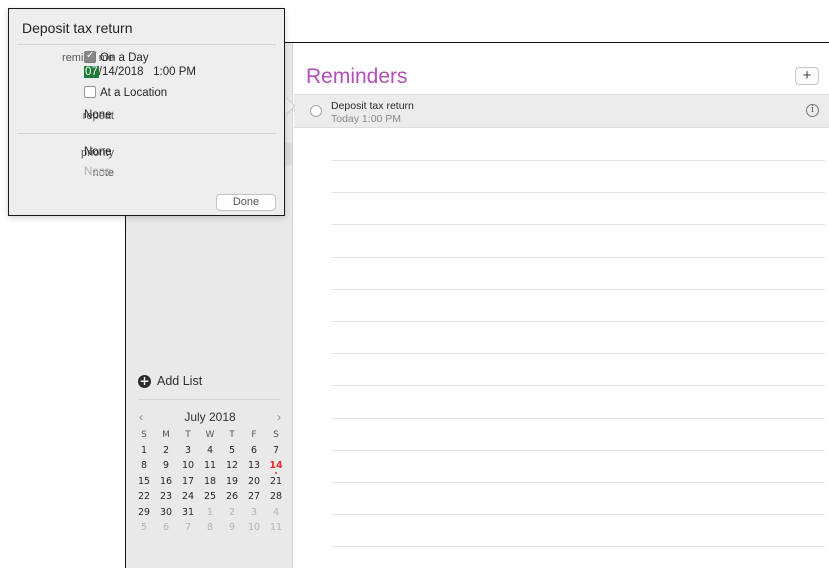 This screenshot has height=568, width=829. What do you see at coordinates (121, 72) in the screenshot?
I see `date-day-year-segment: /14/2018` at bounding box center [121, 72].